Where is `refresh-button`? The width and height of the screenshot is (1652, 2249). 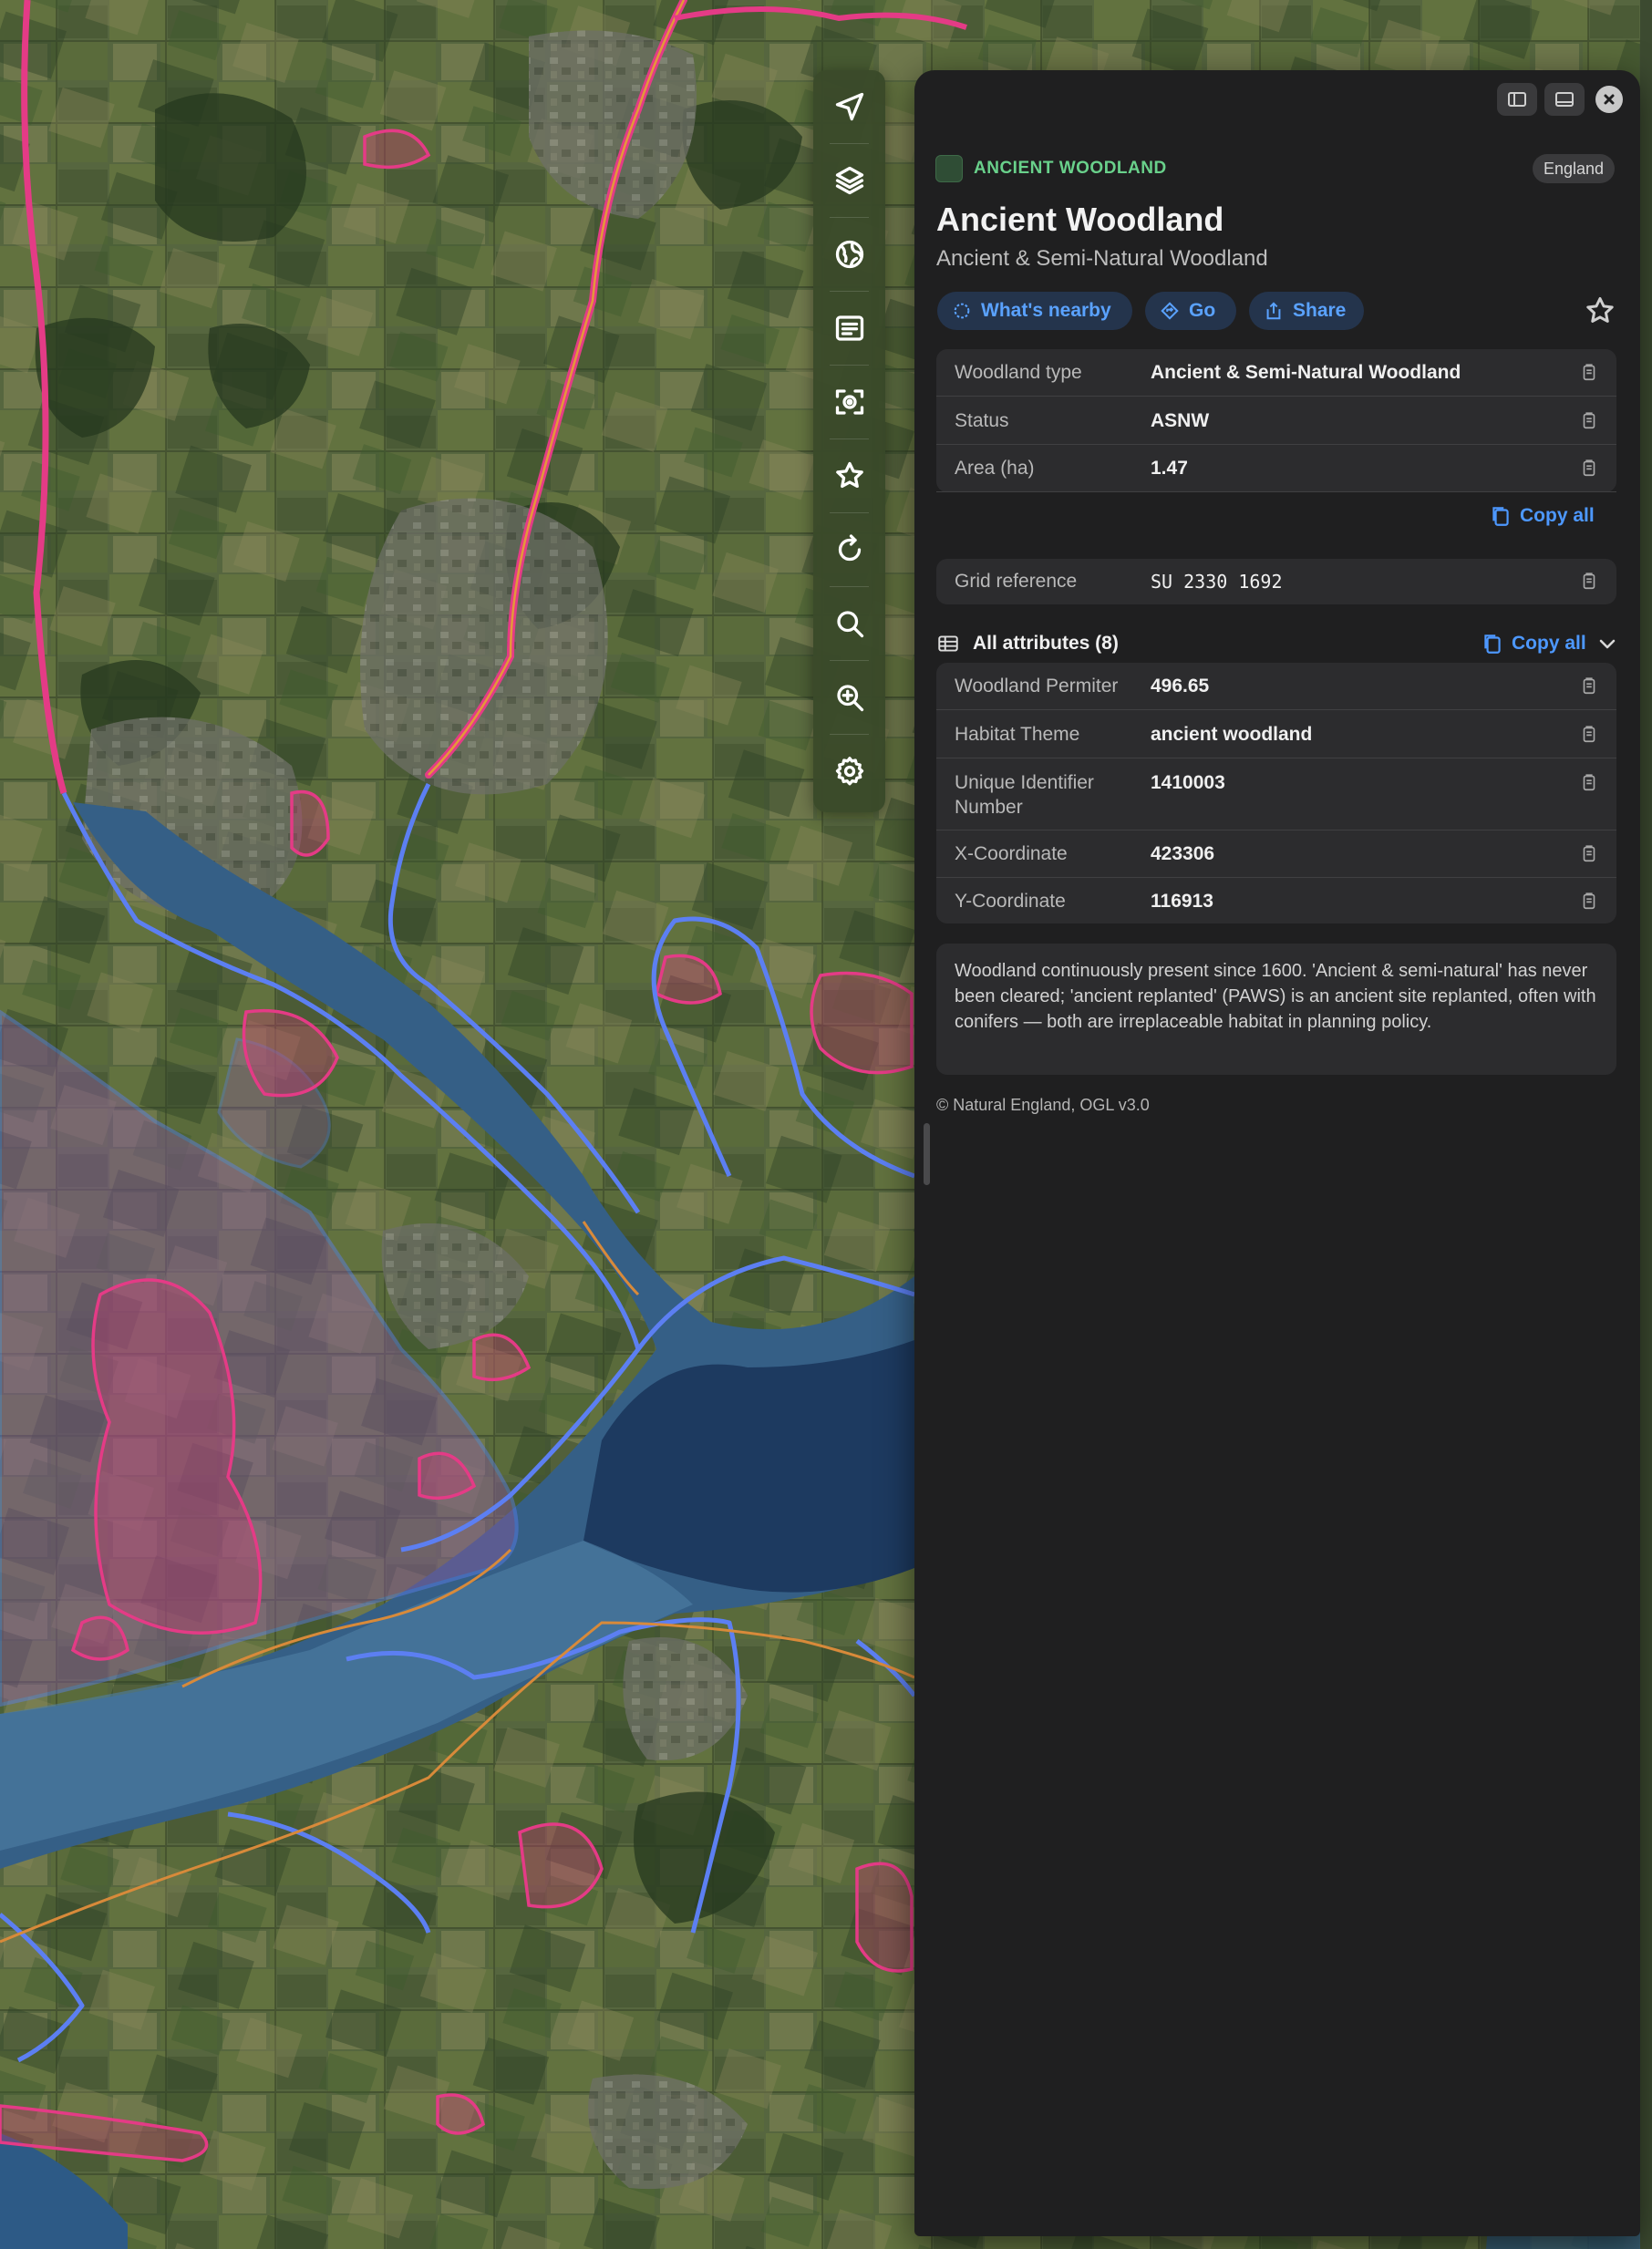
refresh-button is located at coordinates (849, 549).